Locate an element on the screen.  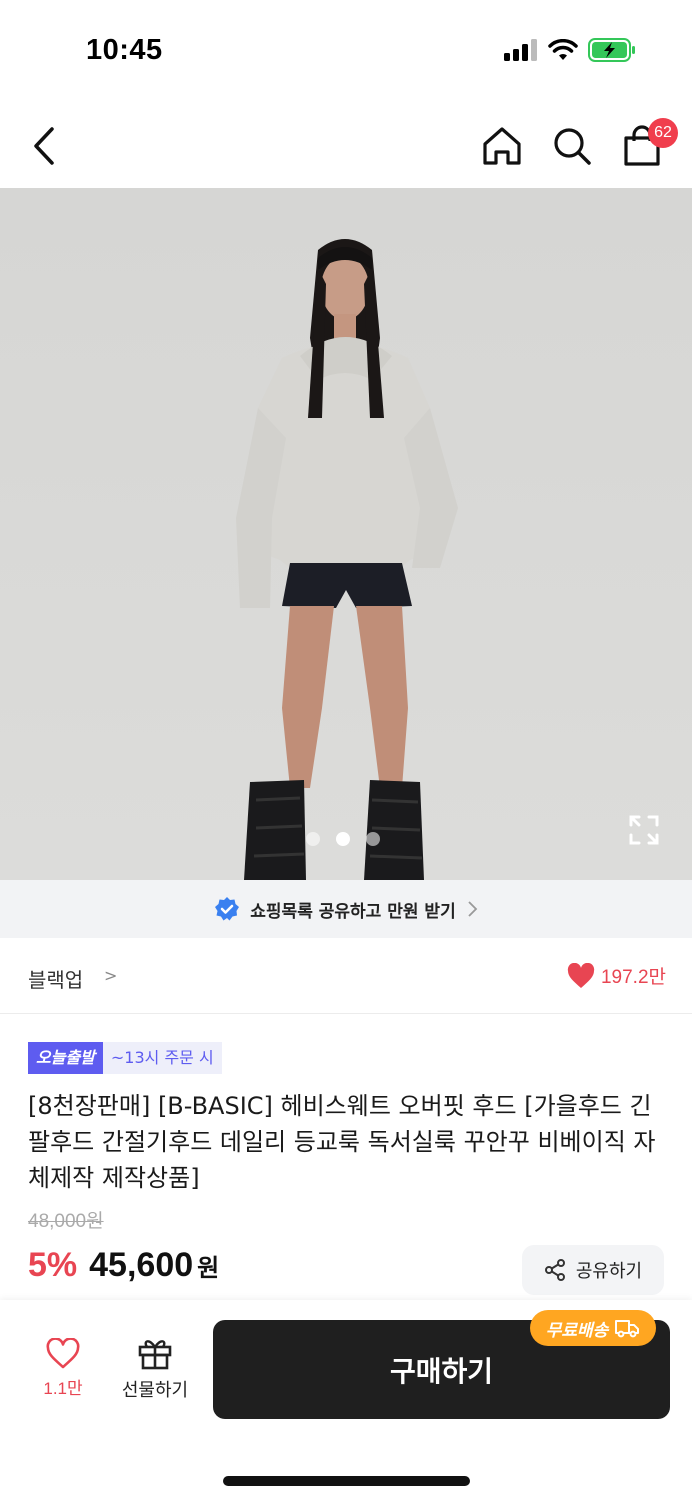
brand-like: 197.2만 is located at coordinates (616, 975).